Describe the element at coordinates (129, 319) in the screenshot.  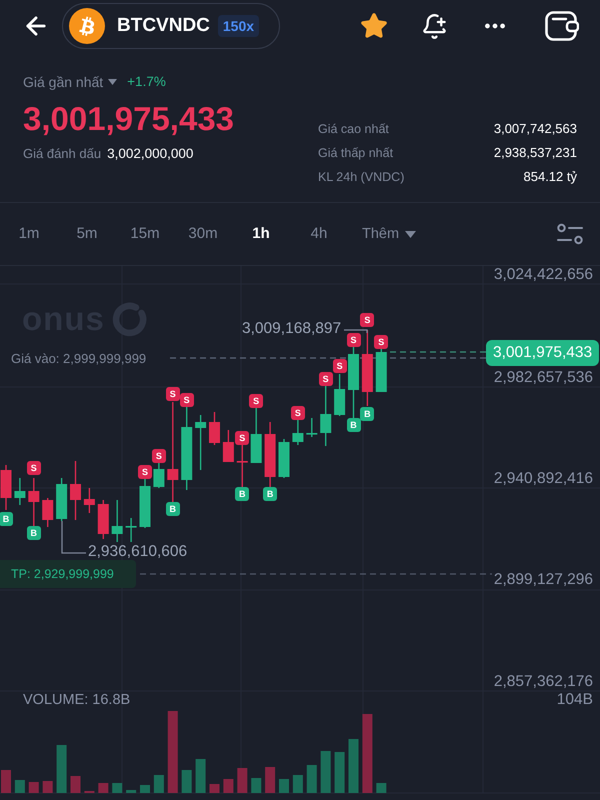
I see `ring-logo-icon` at that location.